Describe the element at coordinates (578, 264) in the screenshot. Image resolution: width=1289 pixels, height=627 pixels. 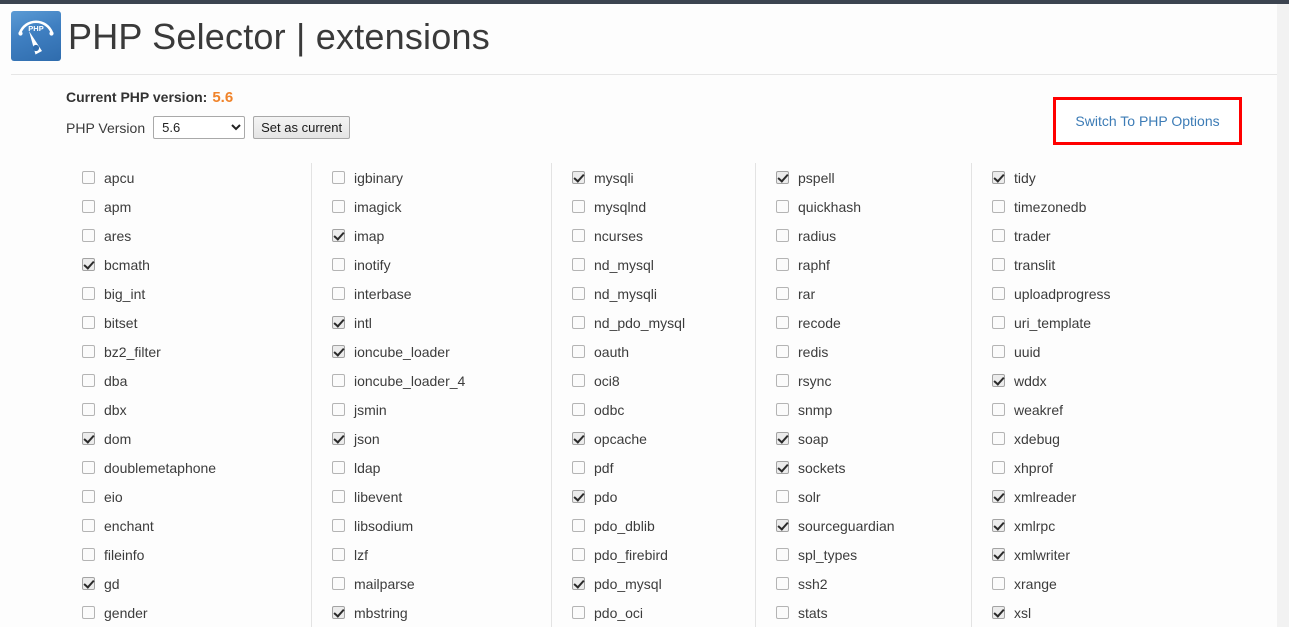
I see `extension-checkbox-nd_mysql` at that location.